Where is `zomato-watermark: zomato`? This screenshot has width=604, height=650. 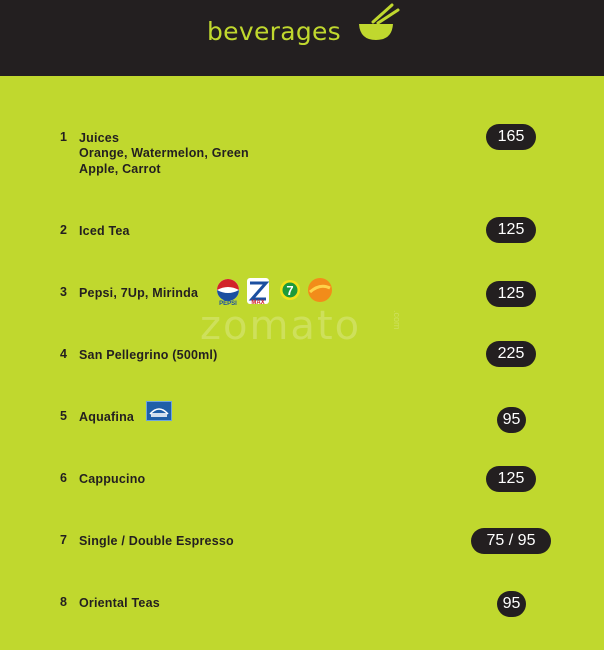 zomato-watermark: zomato is located at coordinates (281, 326).